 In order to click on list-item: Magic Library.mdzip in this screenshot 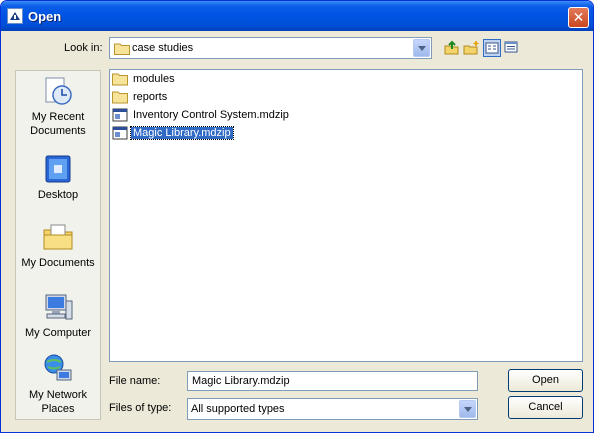, I will do `click(172, 135)`.